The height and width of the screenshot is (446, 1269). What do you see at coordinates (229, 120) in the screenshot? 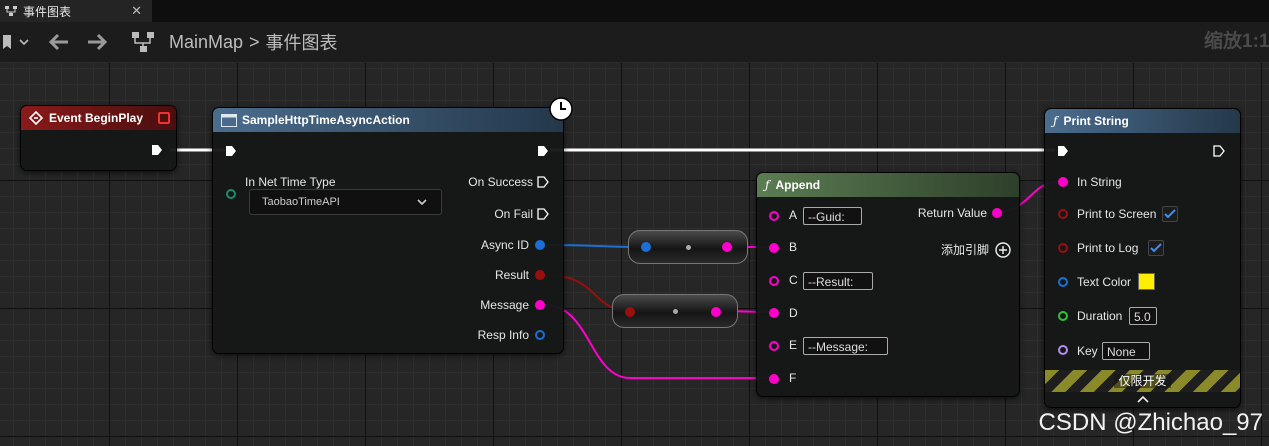
I see `window-icon` at bounding box center [229, 120].